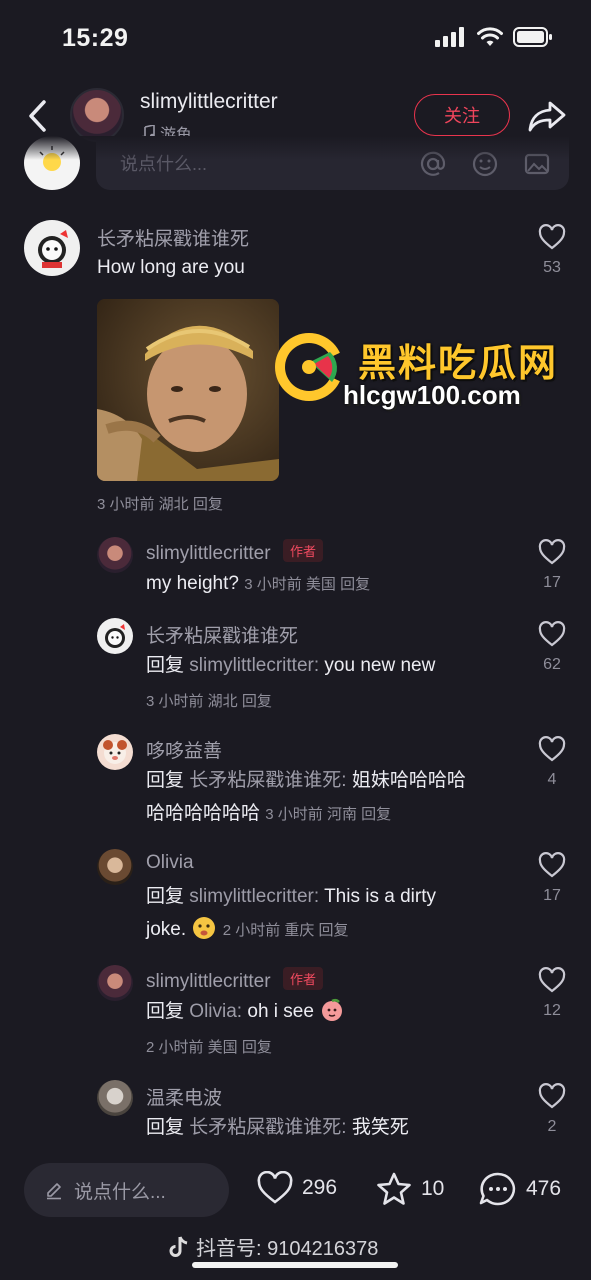 The height and width of the screenshot is (1280, 591). What do you see at coordinates (320, 1187) in the screenshot?
I see `likes-count: 296` at bounding box center [320, 1187].